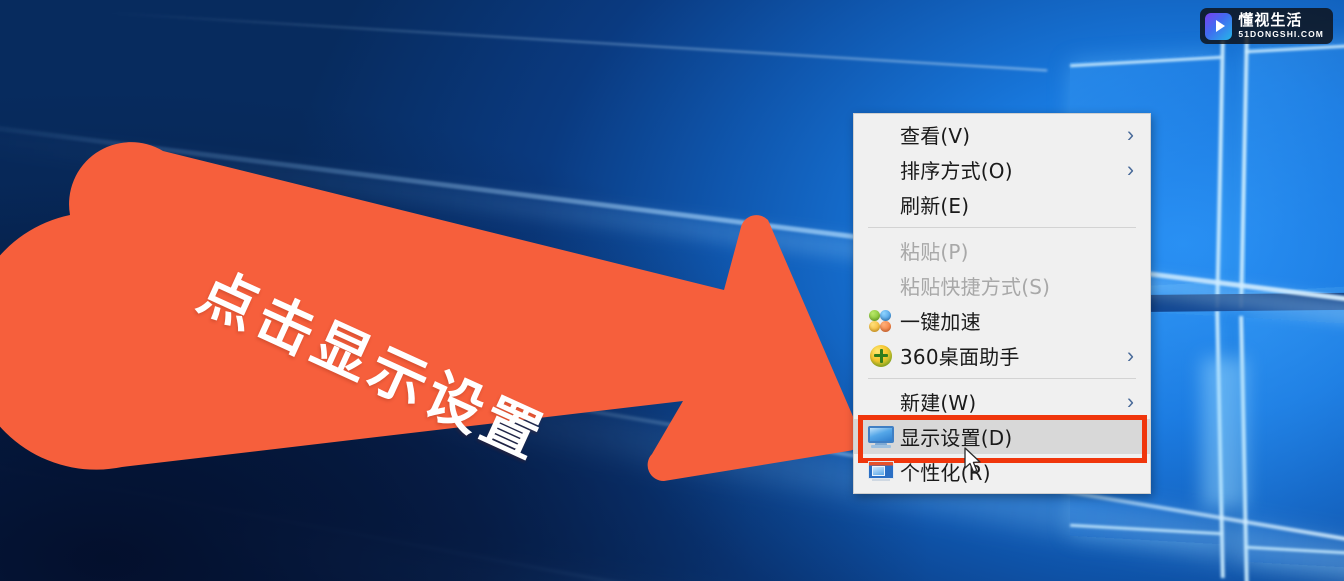 The image size is (1344, 581). Describe the element at coordinates (940, 322) in the screenshot. I see `menu-item-label: 一键加速` at that location.